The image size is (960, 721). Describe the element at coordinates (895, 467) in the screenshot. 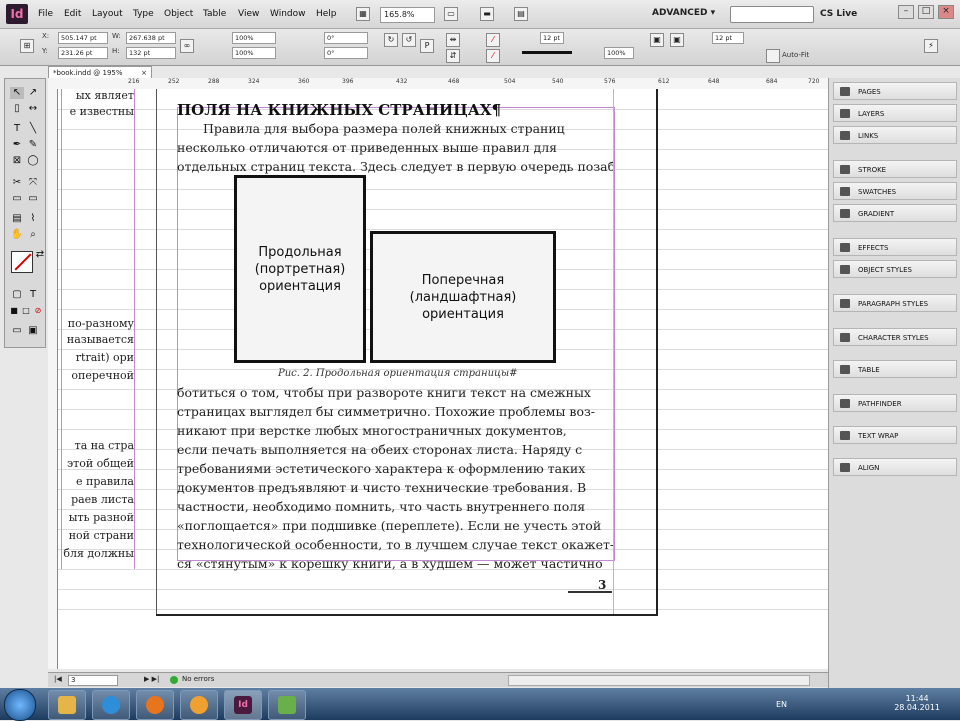

I see `panel-align: ALIGN` at that location.